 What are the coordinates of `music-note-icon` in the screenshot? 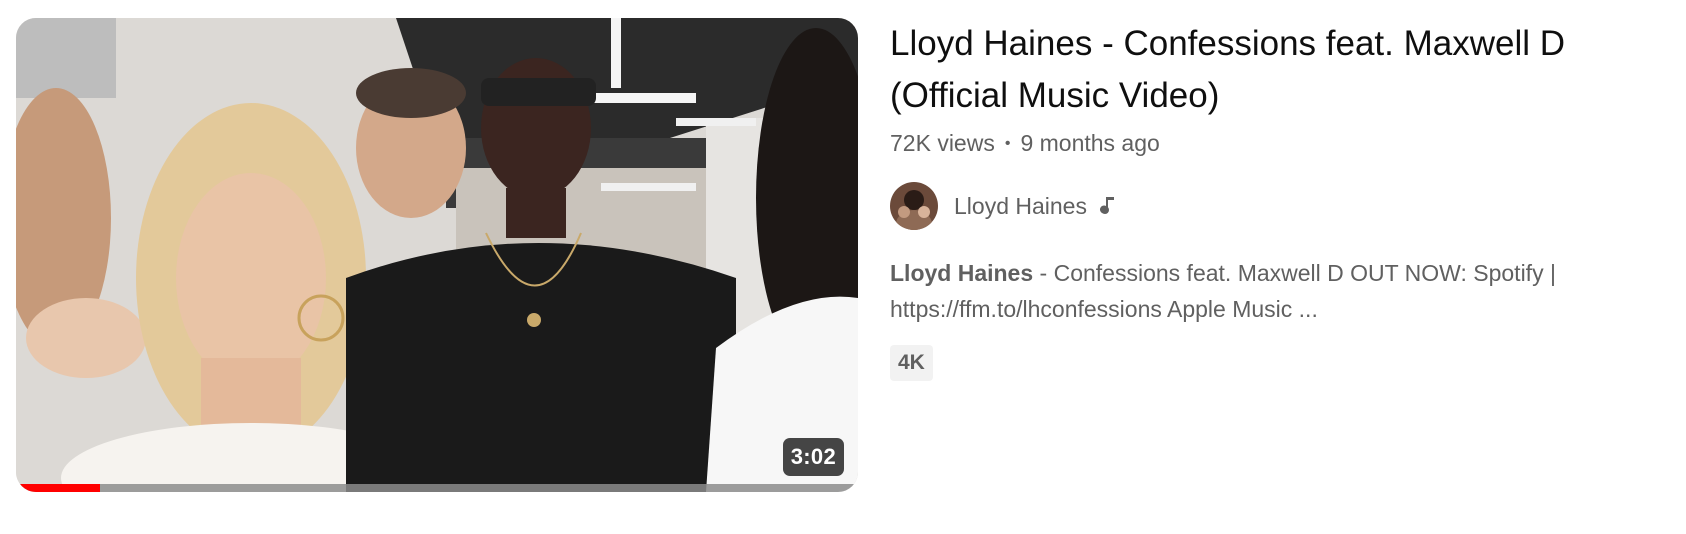 It's located at (1109, 206).